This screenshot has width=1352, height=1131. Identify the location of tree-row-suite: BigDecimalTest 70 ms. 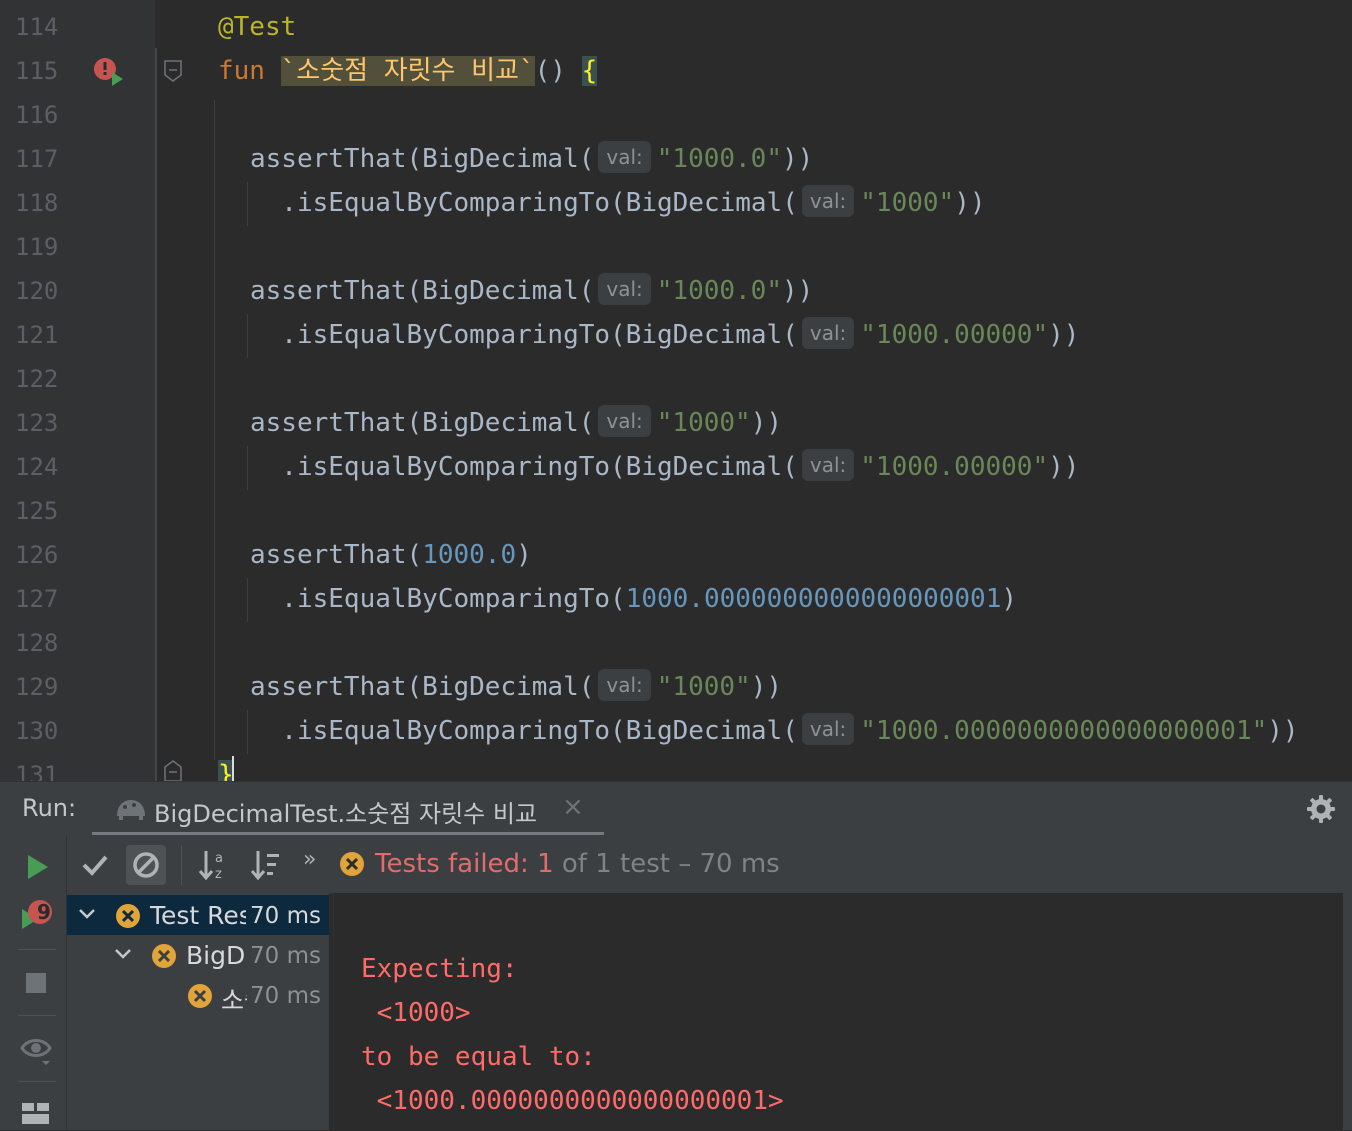
(198, 955).